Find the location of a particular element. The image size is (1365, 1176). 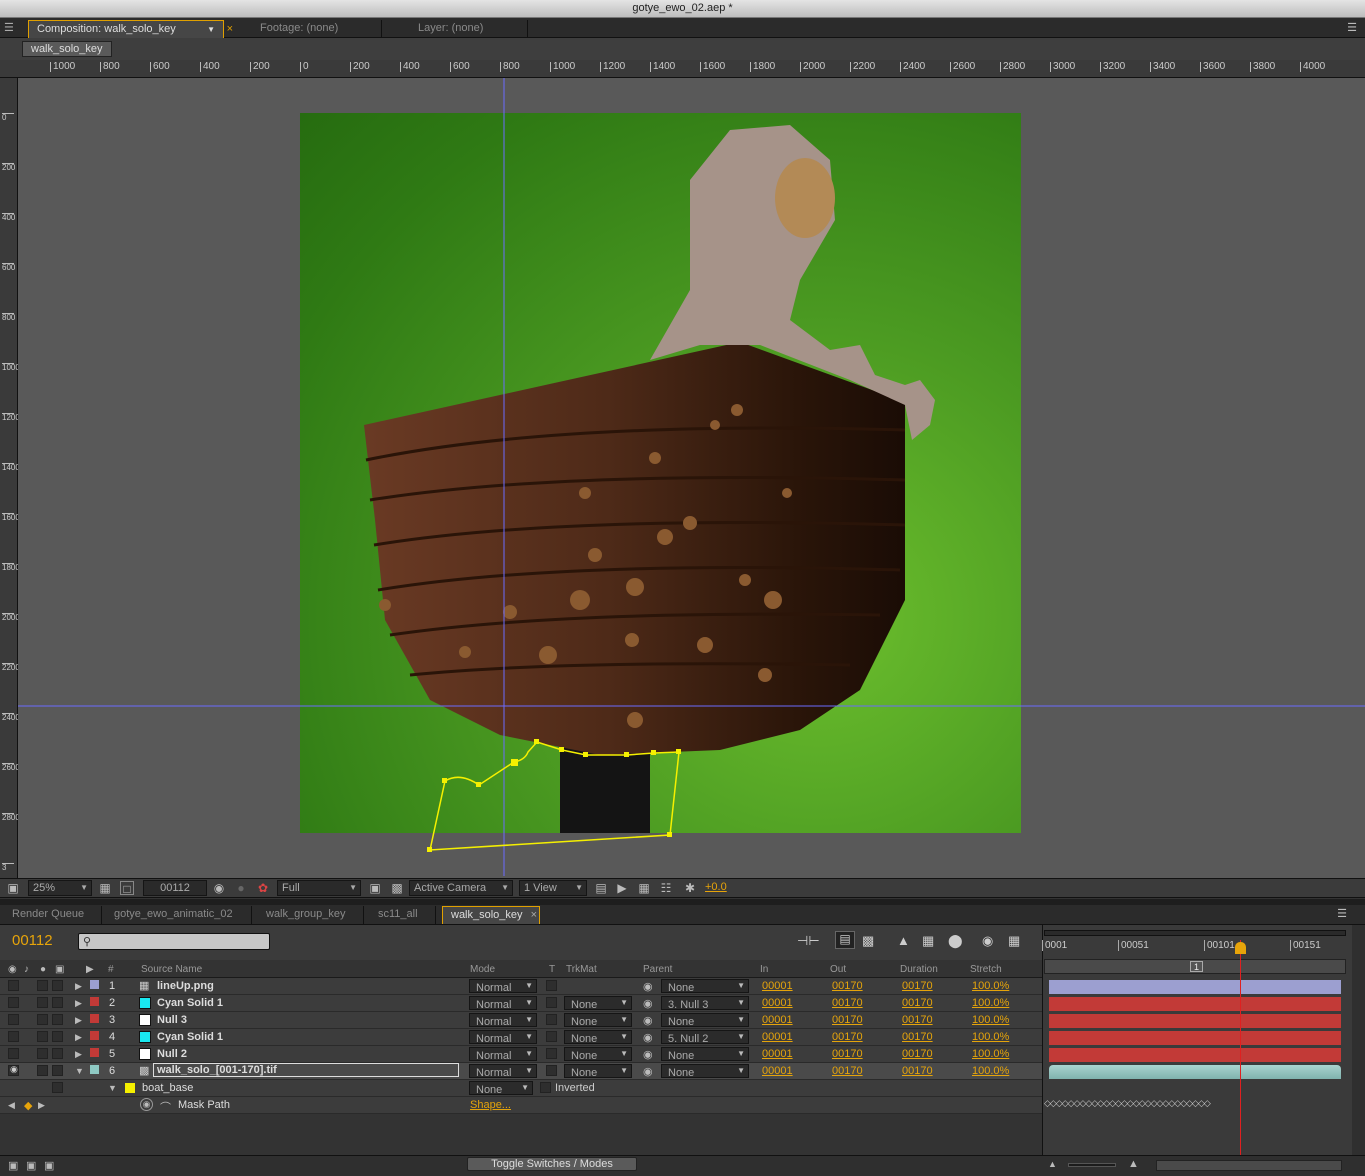

col-number: # is located at coordinates (111, 969).